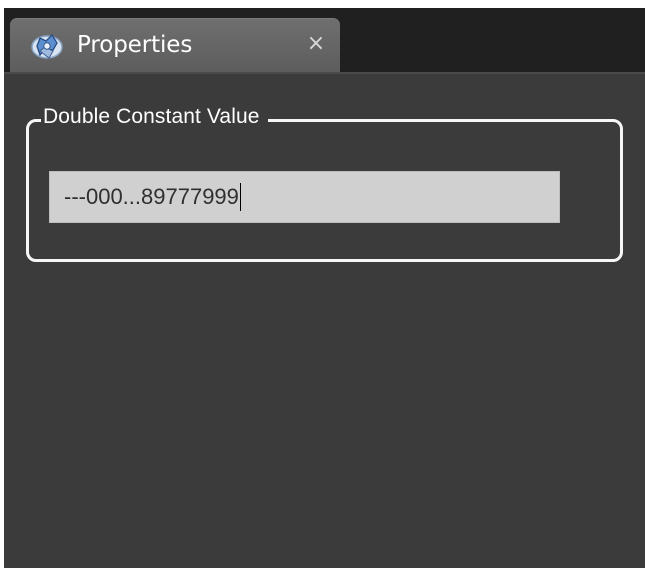 The height and width of the screenshot is (571, 645). What do you see at coordinates (240, 197) in the screenshot?
I see `text-caret` at bounding box center [240, 197].